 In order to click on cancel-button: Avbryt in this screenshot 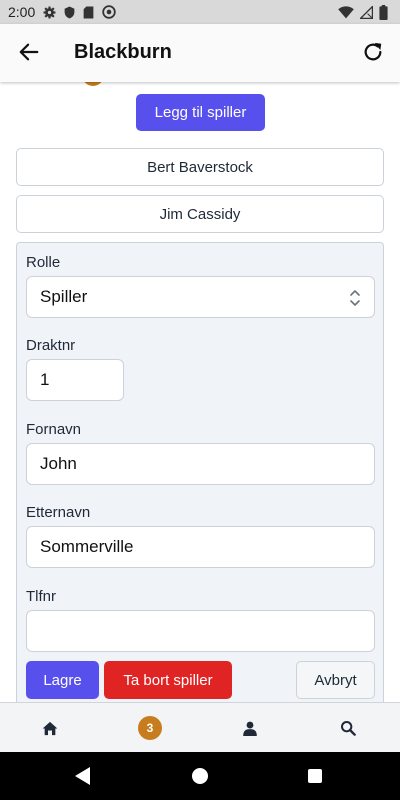, I will do `click(335, 680)`.